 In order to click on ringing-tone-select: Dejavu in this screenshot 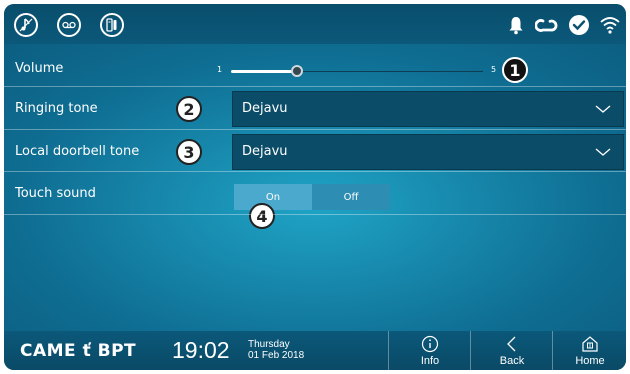, I will do `click(428, 109)`.